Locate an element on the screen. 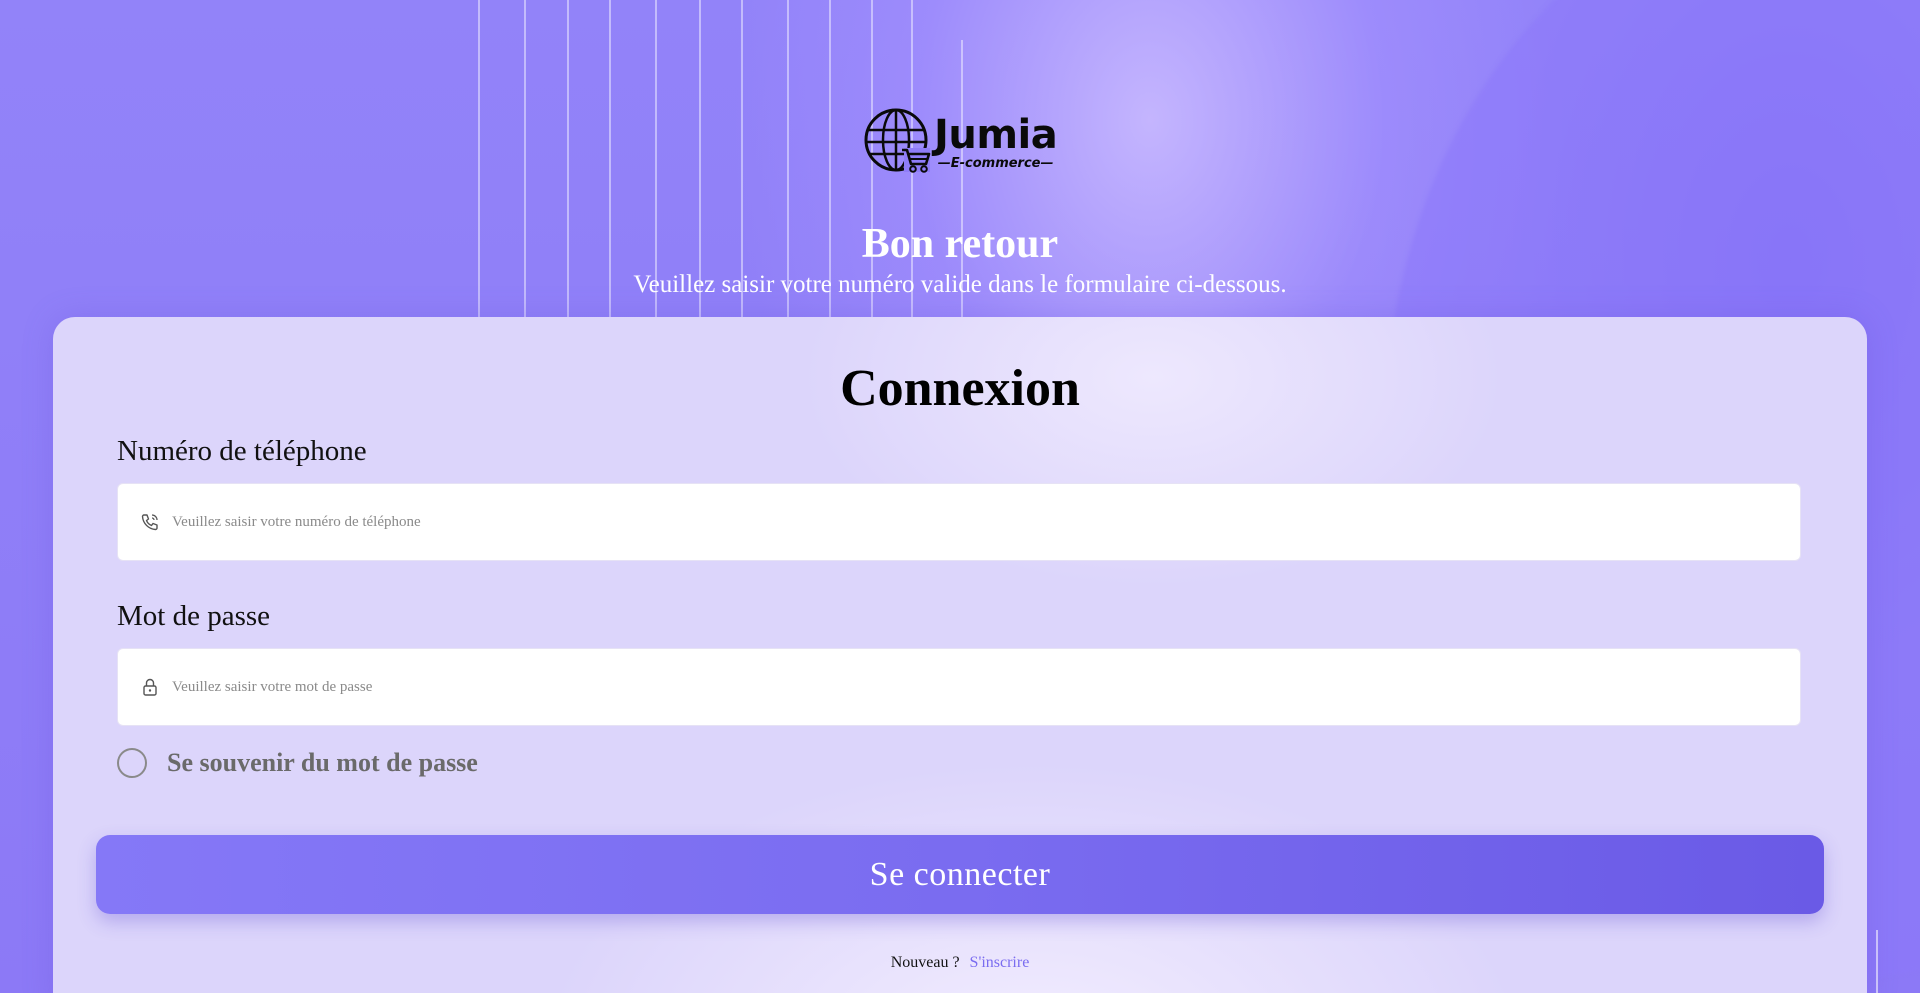  background-glow-line is located at coordinates (1877, 961).